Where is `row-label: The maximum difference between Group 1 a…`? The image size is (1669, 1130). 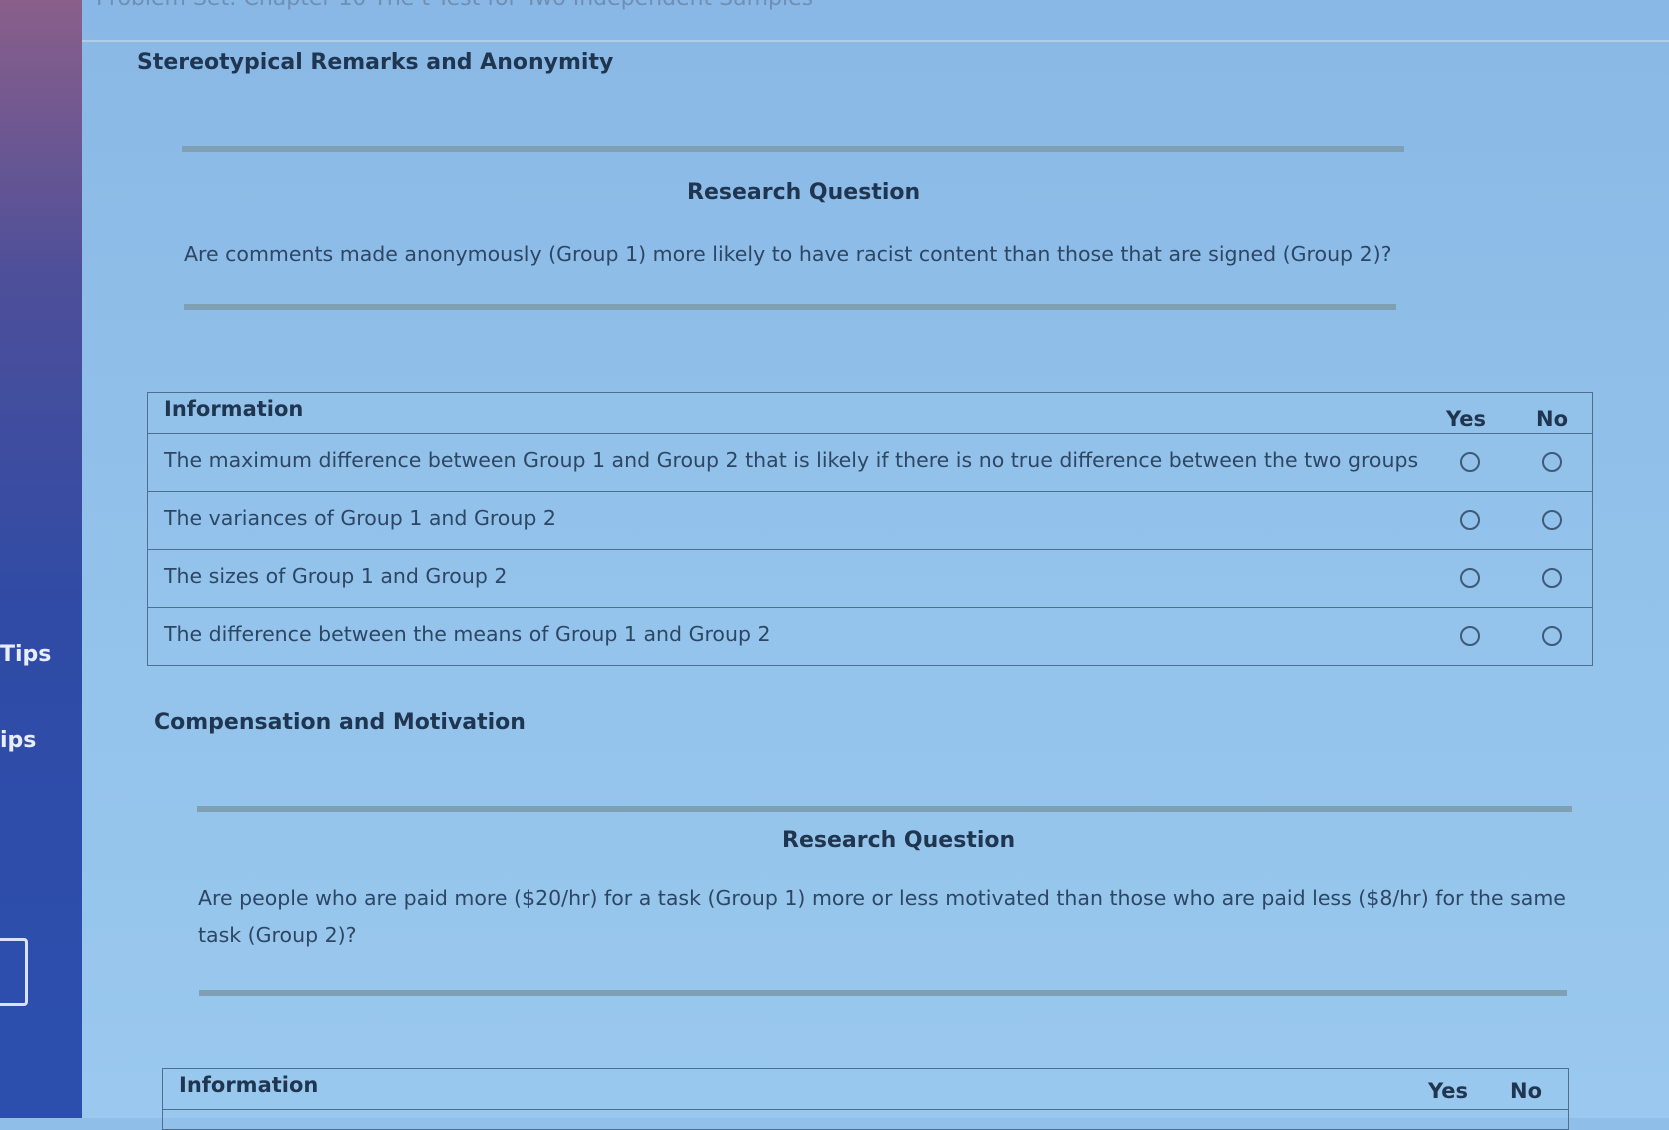
row-label: The maximum difference between Group 1 a… is located at coordinates (791, 460).